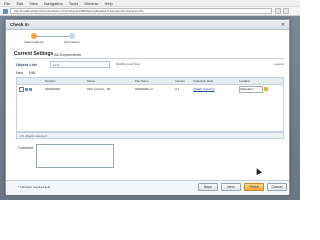 Image resolution: width=320 pixels, height=240 pixels. What do you see at coordinates (153, 81) in the screenshot?
I see `column-header-file-name: File Name` at bounding box center [153, 81].